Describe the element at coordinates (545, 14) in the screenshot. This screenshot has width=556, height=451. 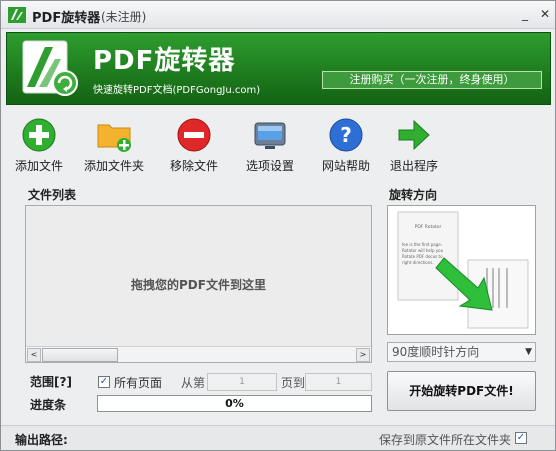
I see `close-button: ✕` at that location.